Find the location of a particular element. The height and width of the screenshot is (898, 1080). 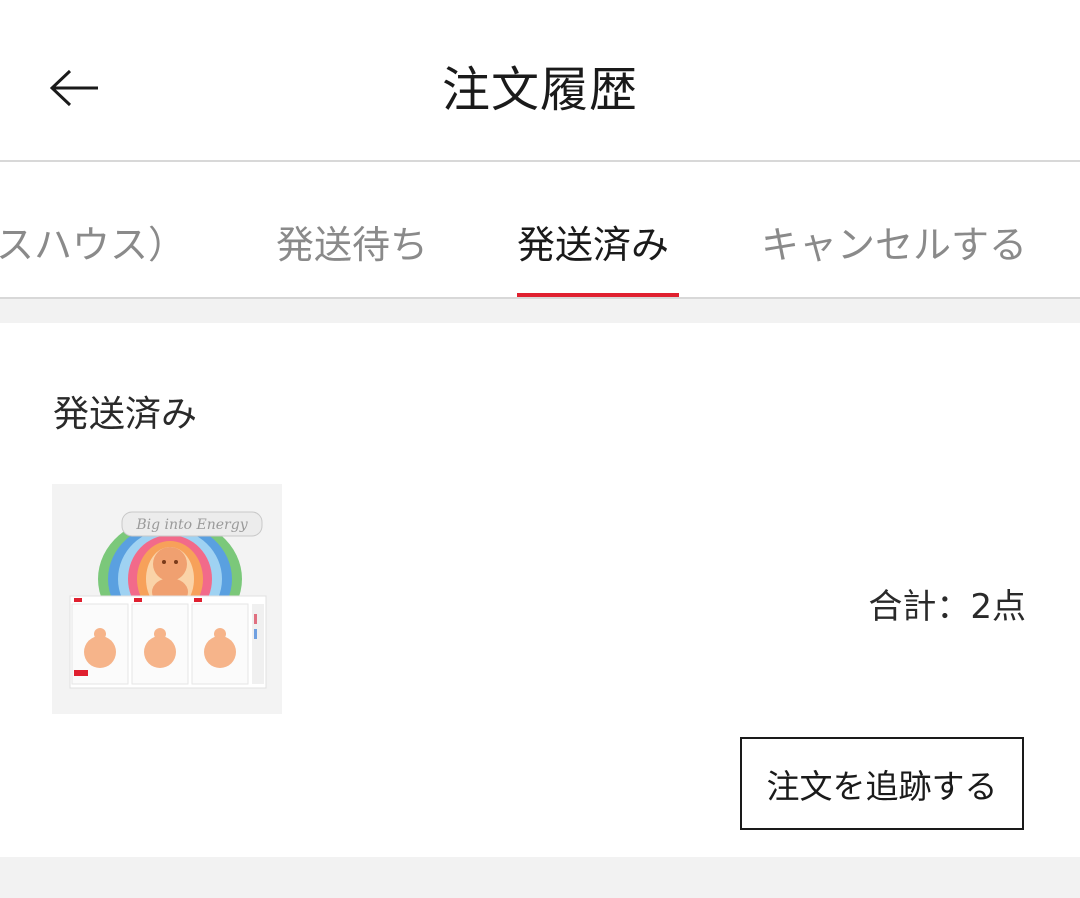

order-total: 合計：2点 is located at coordinates (947, 607).